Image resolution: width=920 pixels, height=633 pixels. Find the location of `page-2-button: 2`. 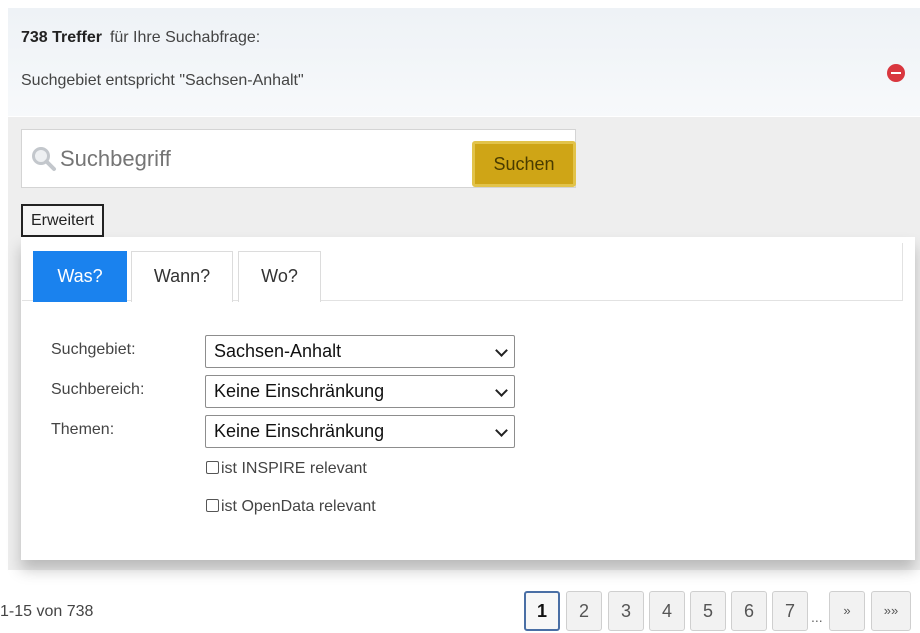

page-2-button: 2 is located at coordinates (584, 611).